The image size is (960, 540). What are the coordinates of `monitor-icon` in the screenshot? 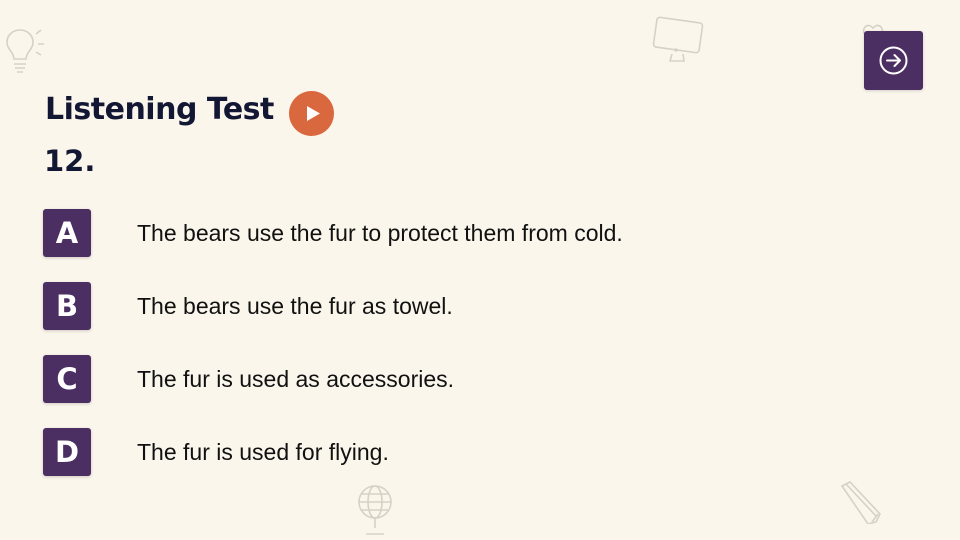 It's located at (678, 39).